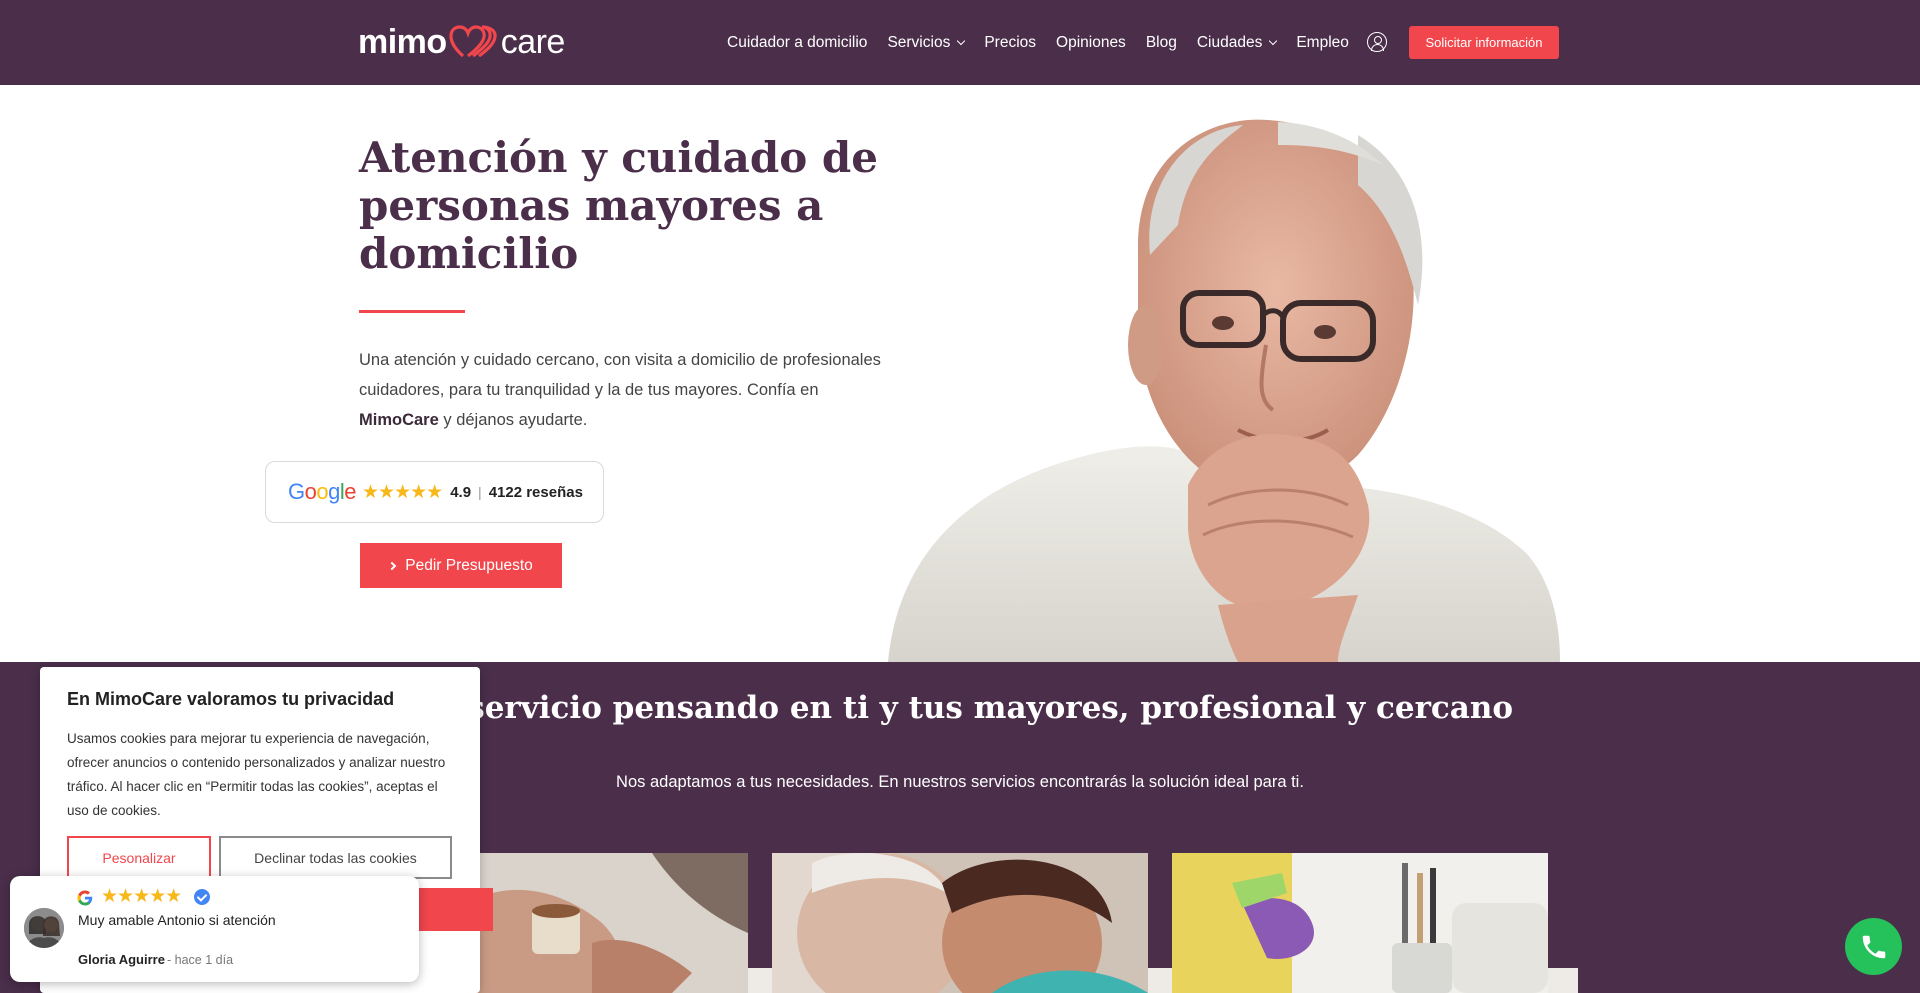 This screenshot has width=1920, height=993. I want to click on phone-call-button, so click(1873, 946).